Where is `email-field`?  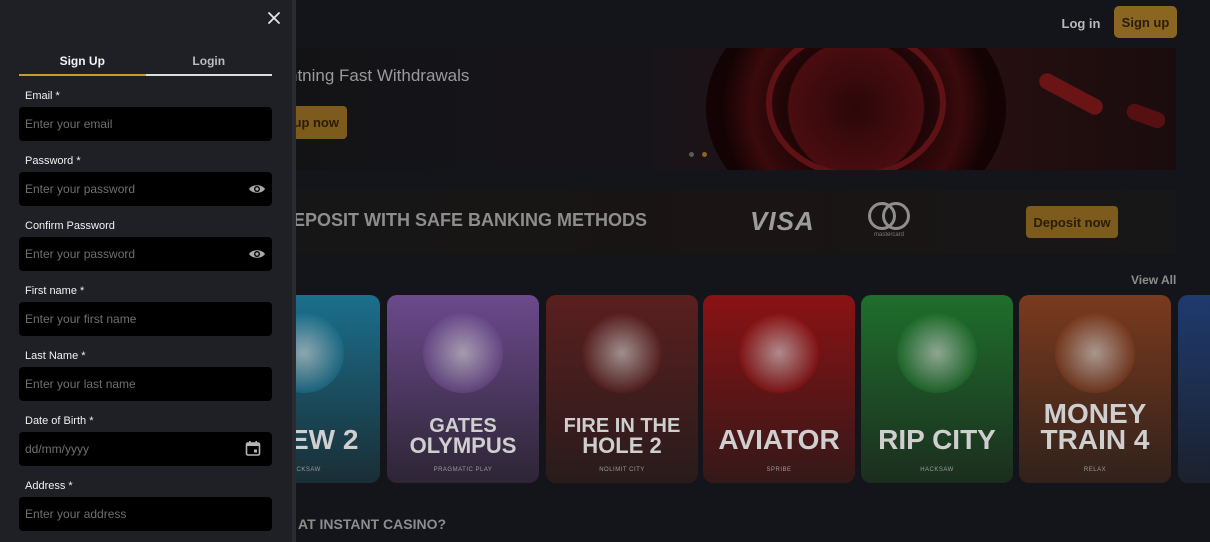 email-field is located at coordinates (145, 124).